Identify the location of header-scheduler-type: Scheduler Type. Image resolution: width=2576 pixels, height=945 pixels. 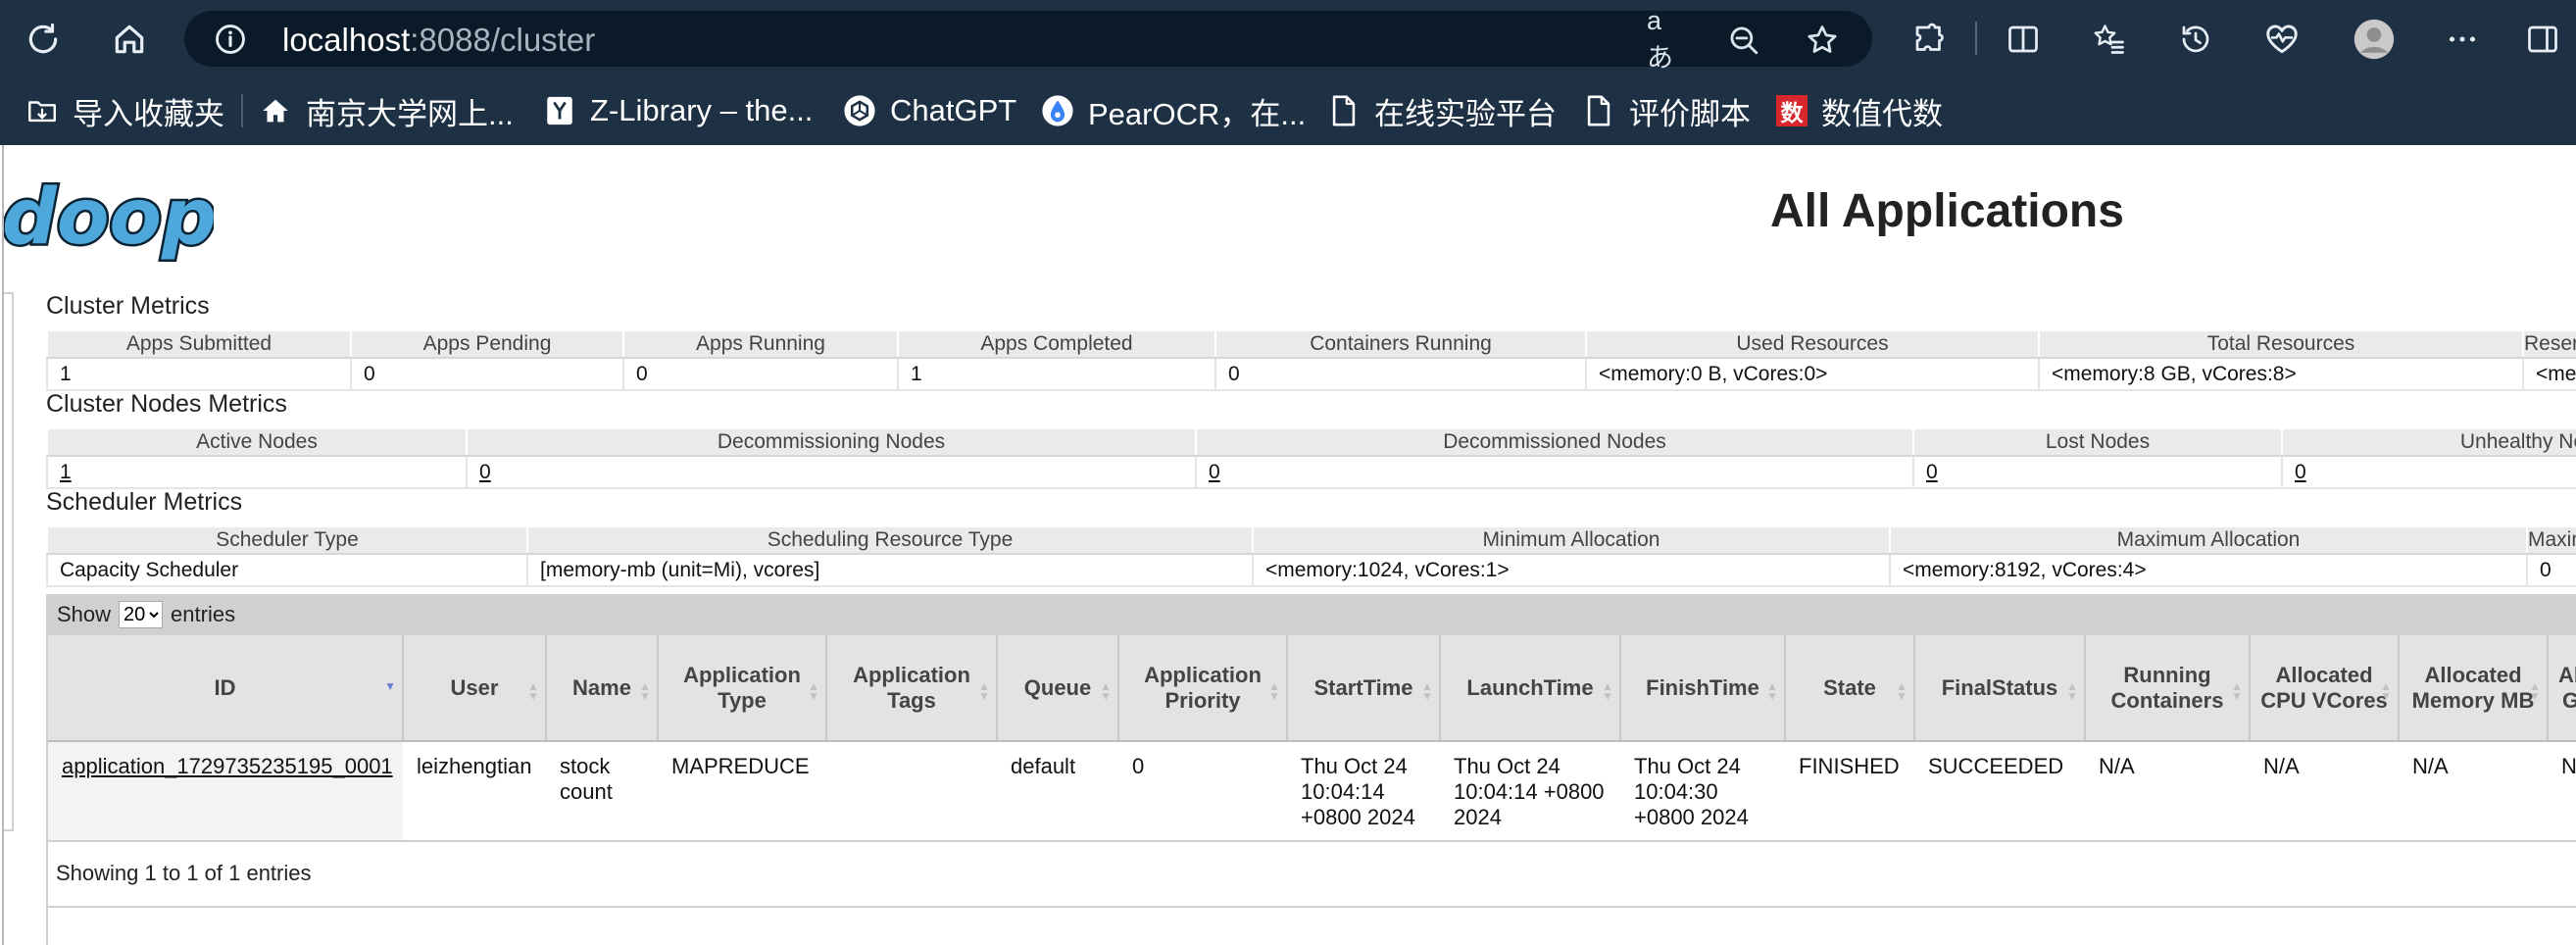
(287, 540).